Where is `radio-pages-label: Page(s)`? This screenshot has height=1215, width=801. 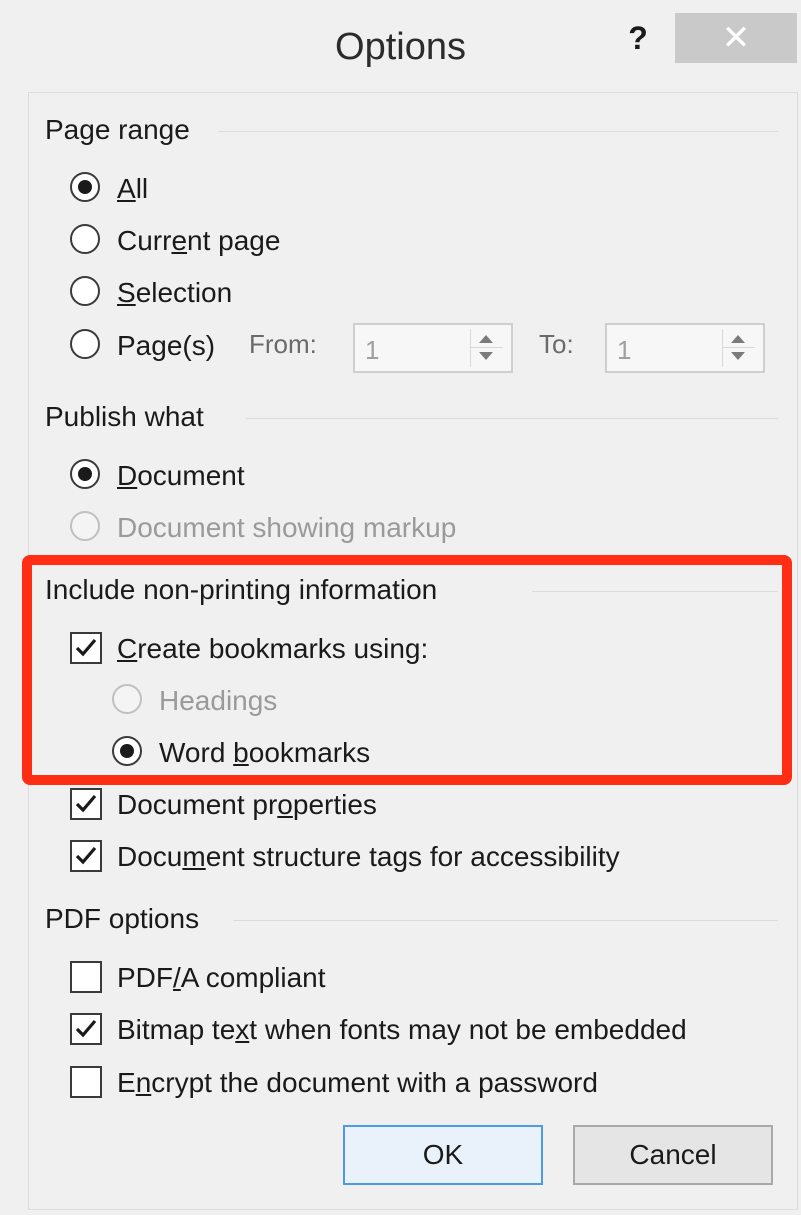 radio-pages-label: Page(s) is located at coordinates (166, 345).